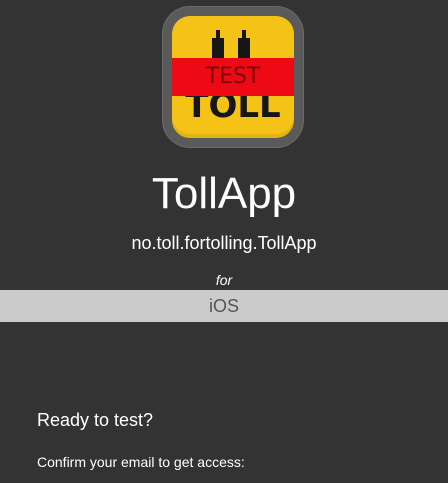  I want to click on app-name: TollApp, so click(224, 193).